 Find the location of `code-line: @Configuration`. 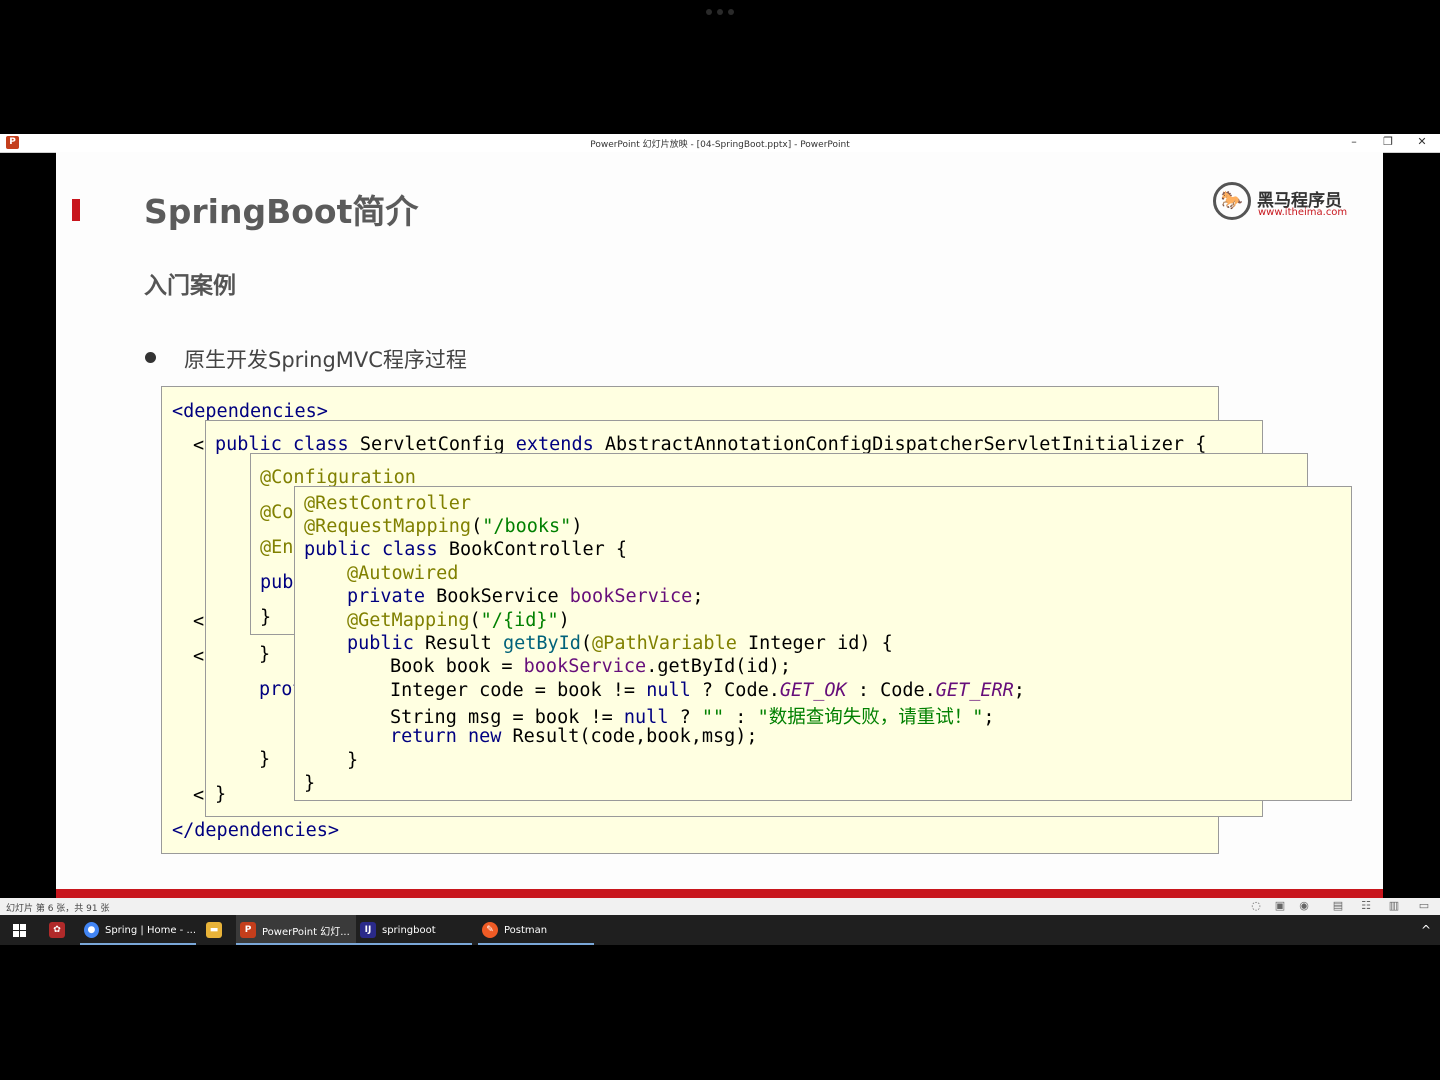

code-line: @Configuration is located at coordinates (338, 477).